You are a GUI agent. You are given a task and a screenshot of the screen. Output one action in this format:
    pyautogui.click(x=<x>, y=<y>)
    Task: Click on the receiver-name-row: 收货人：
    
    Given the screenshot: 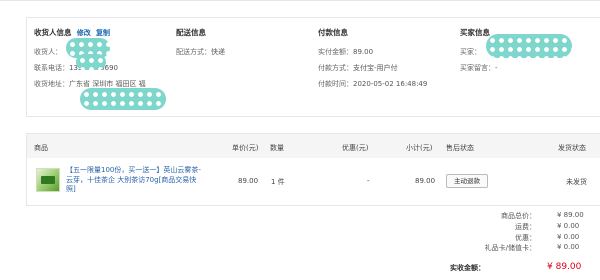 What is the action you would take?
    pyautogui.click(x=48, y=52)
    